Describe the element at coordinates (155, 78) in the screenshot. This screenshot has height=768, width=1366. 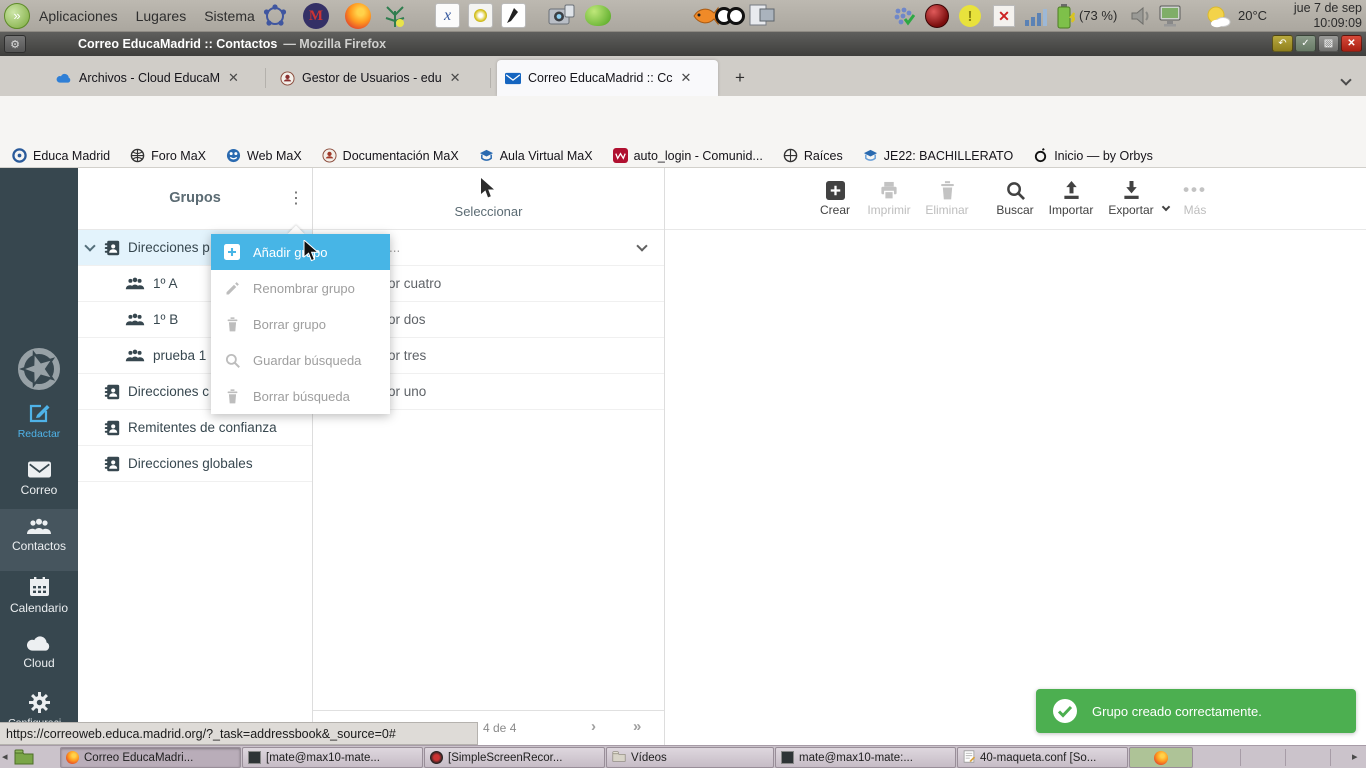
I see `tab-cloud-educamadrid: Archivos - Cloud EducaM ✕` at that location.